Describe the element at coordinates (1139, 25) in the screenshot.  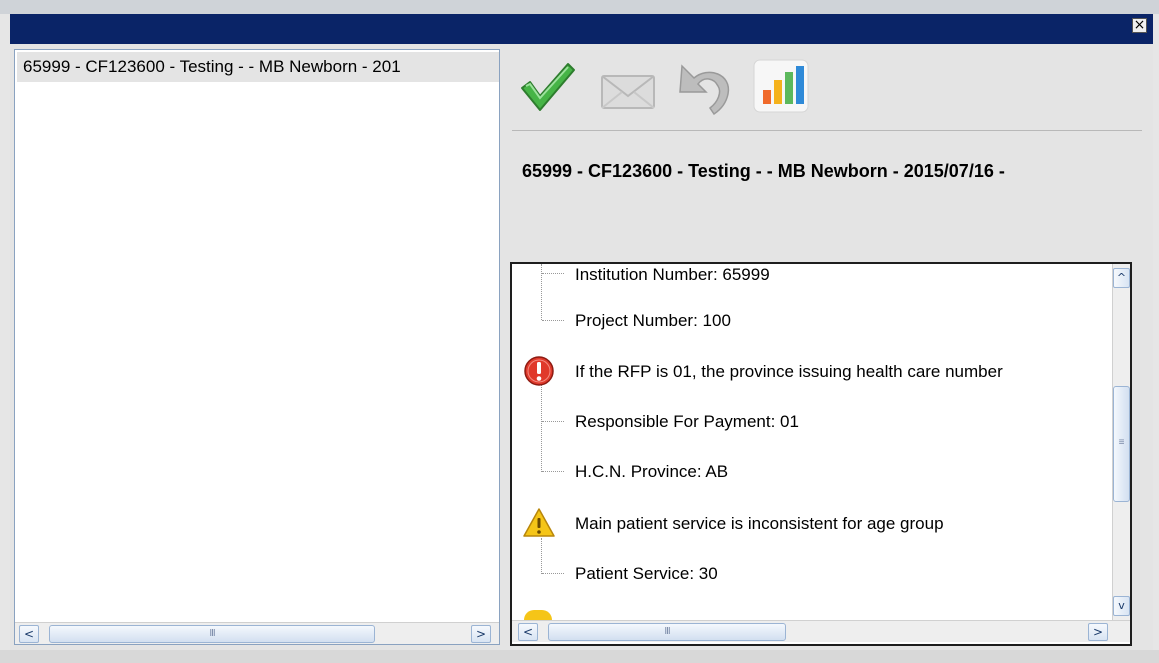
I see `close-button: ×` at that location.